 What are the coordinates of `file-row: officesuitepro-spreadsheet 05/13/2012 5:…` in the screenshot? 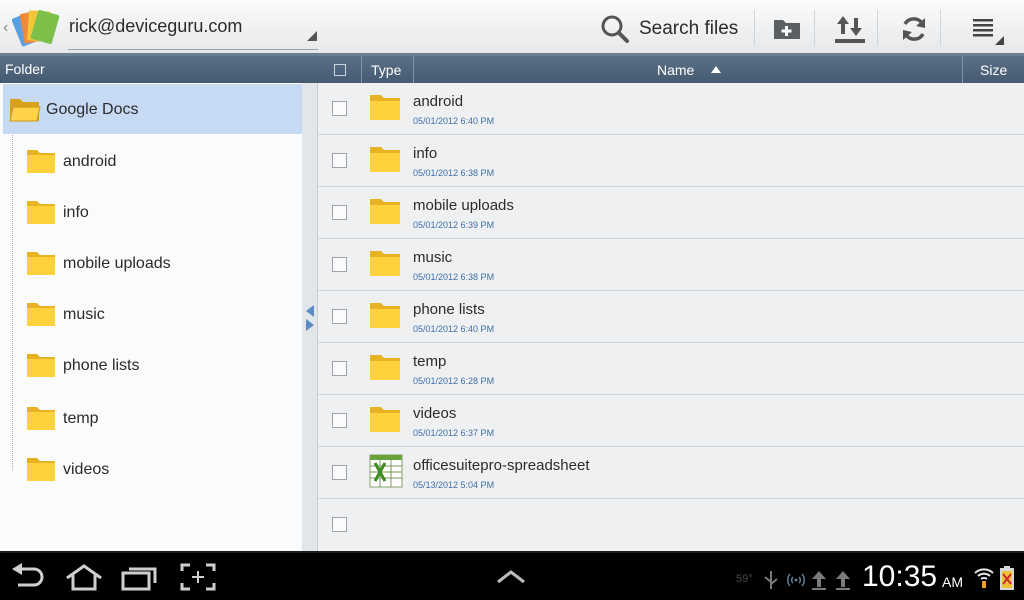 It's located at (671, 473).